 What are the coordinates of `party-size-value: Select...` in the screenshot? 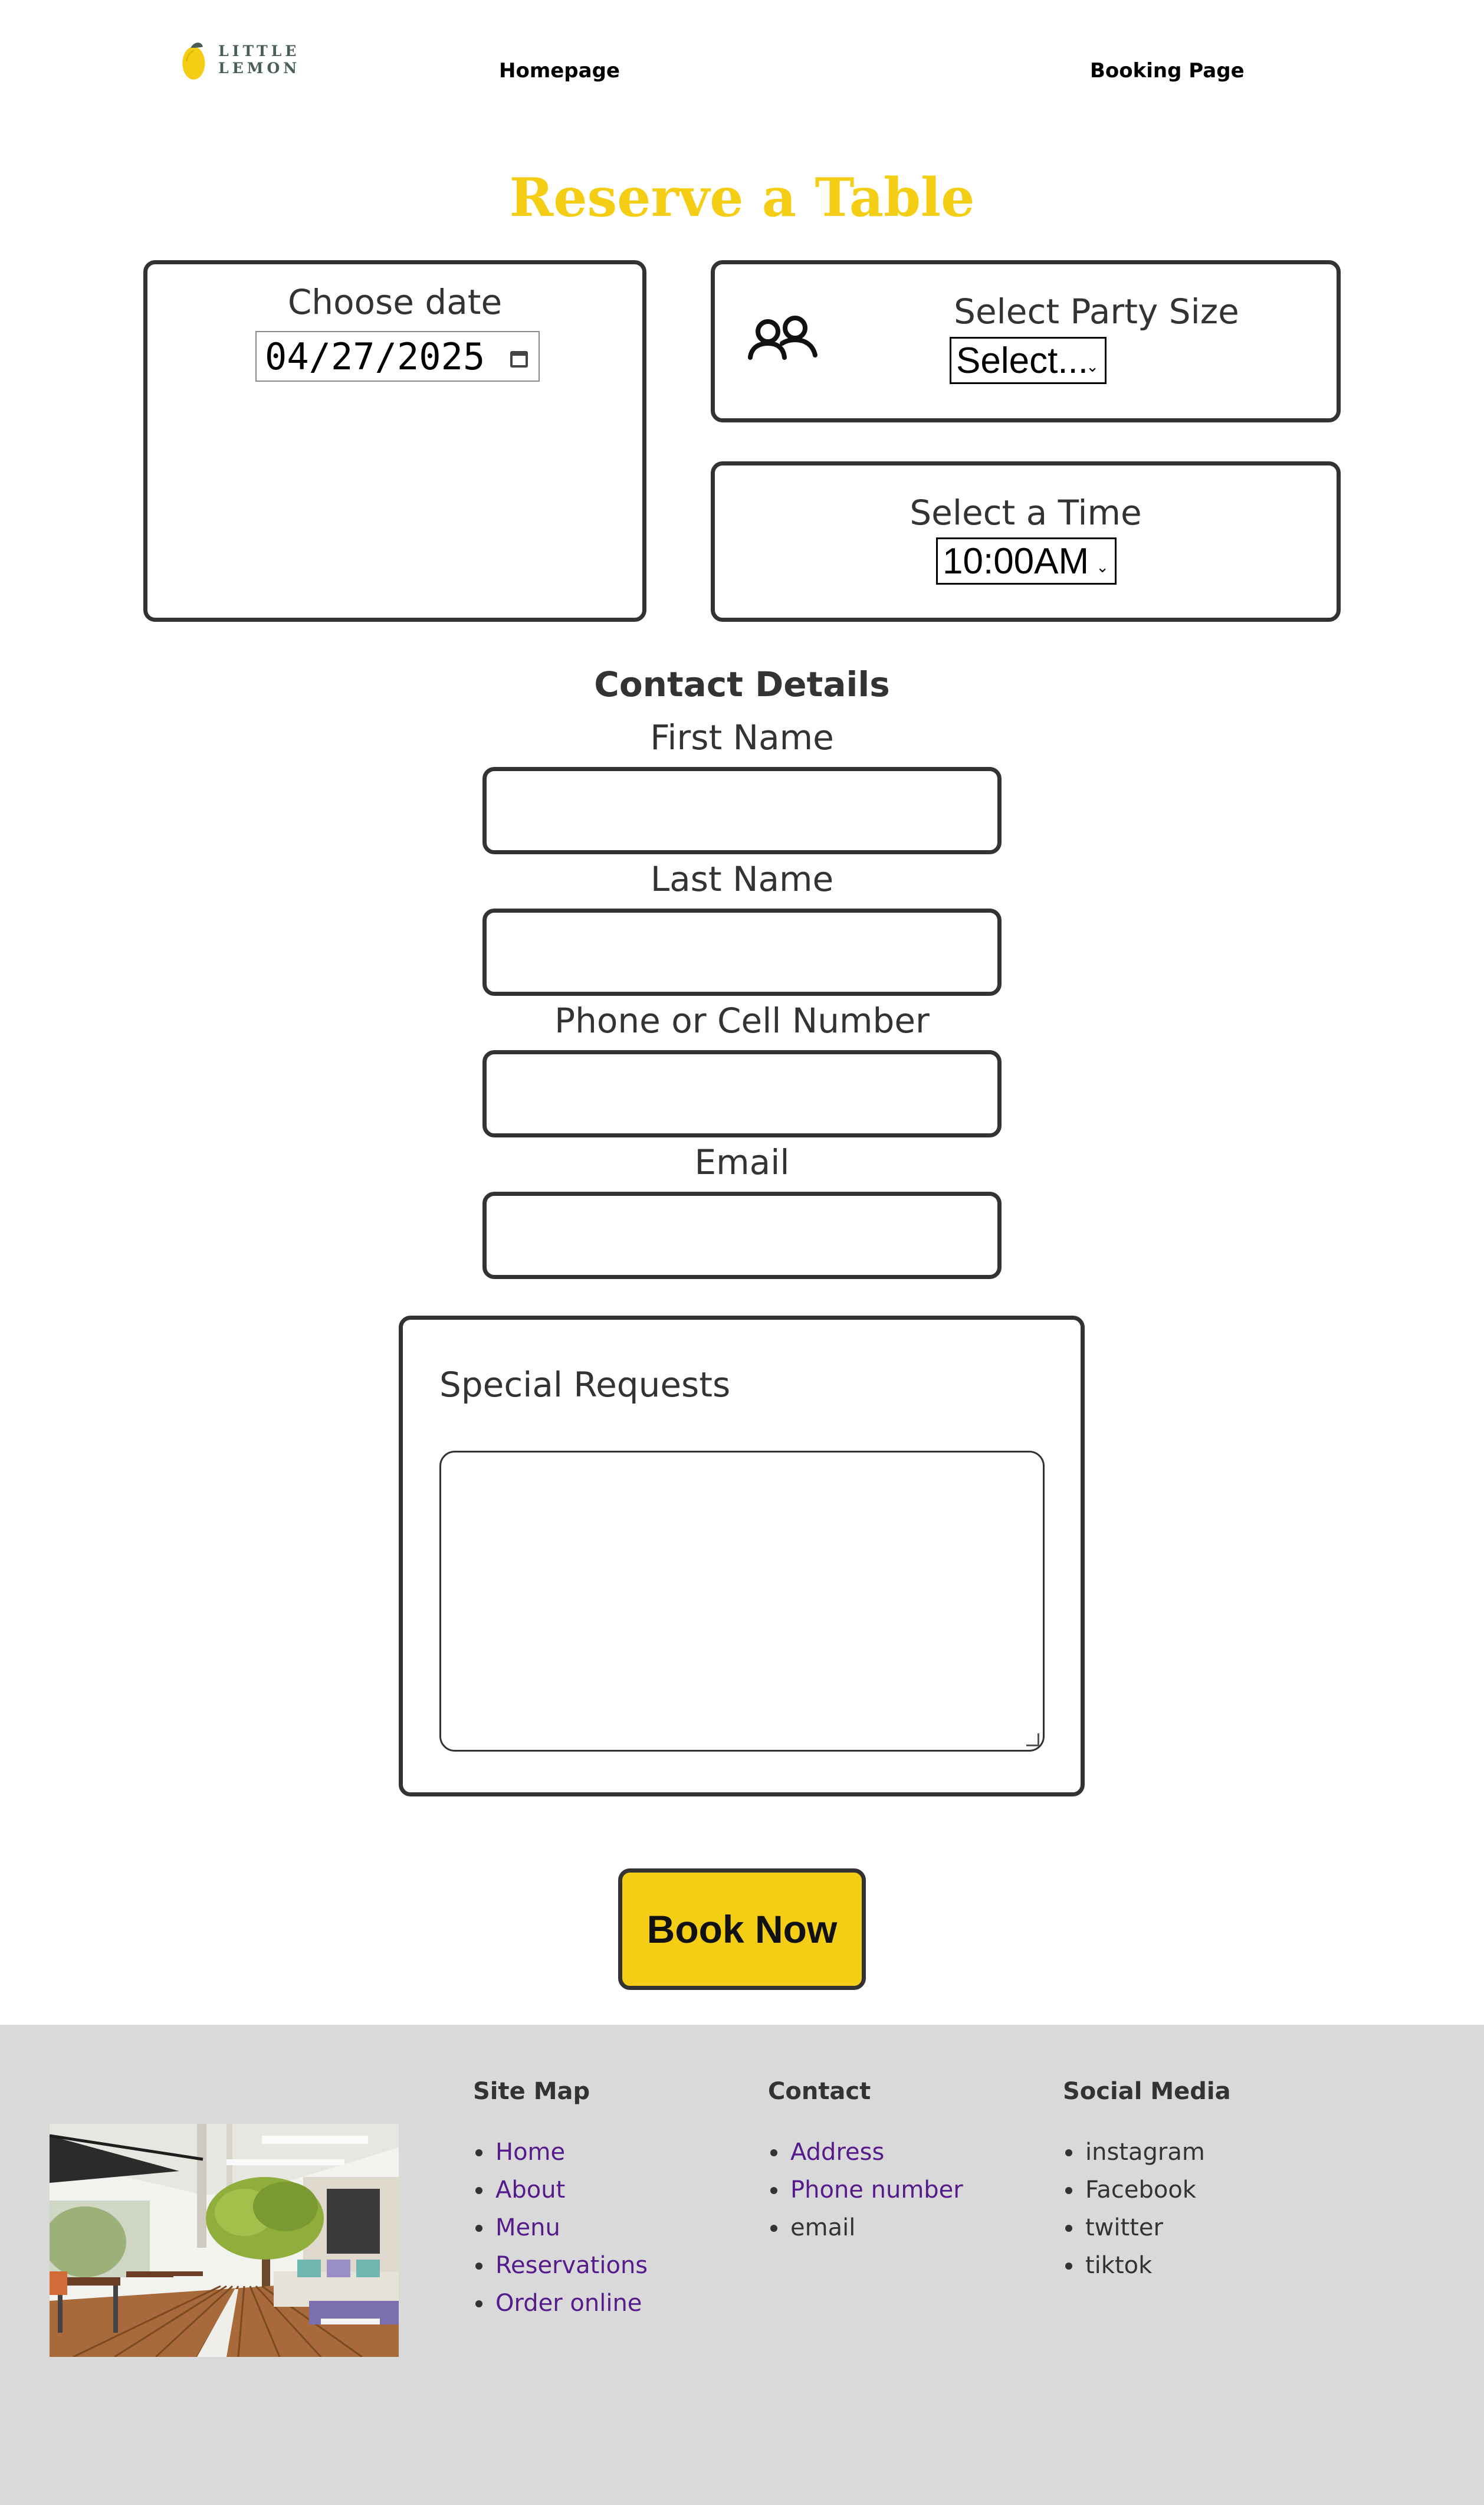 It's located at (1022, 360).